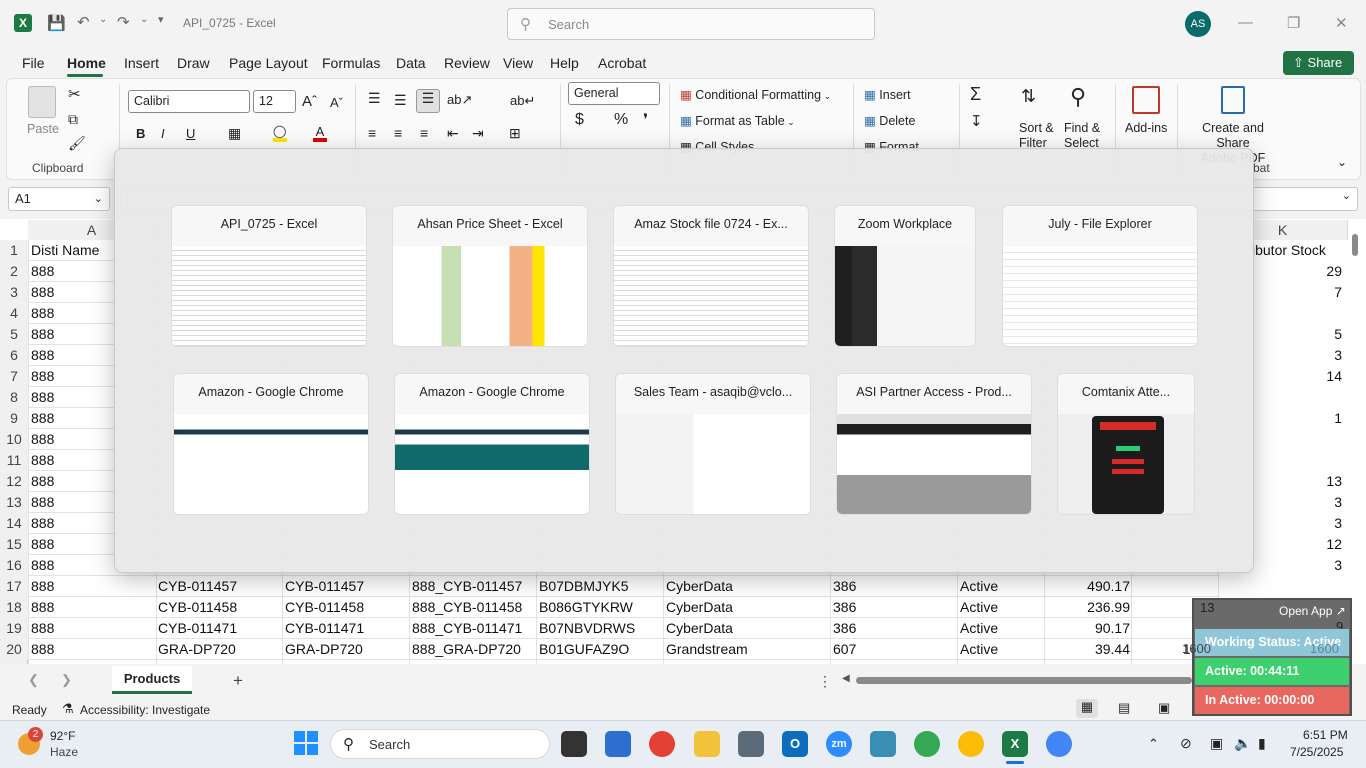 This screenshot has height=768, width=1366. I want to click on cell-d: 888_CYB-011457, so click(467, 586).